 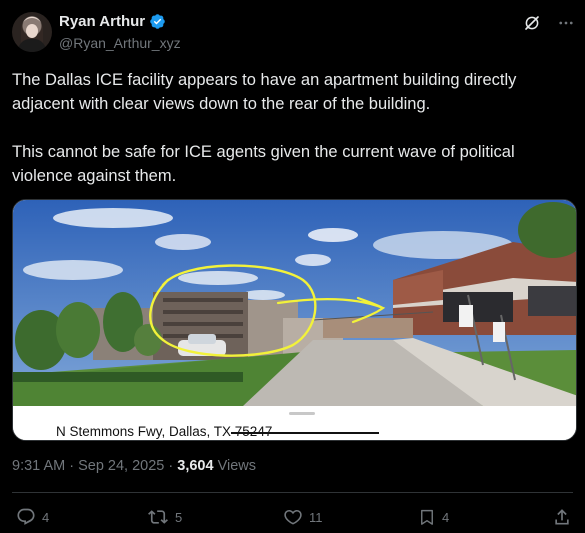 What do you see at coordinates (316, 517) in the screenshot?
I see `like-count: 11` at bounding box center [316, 517].